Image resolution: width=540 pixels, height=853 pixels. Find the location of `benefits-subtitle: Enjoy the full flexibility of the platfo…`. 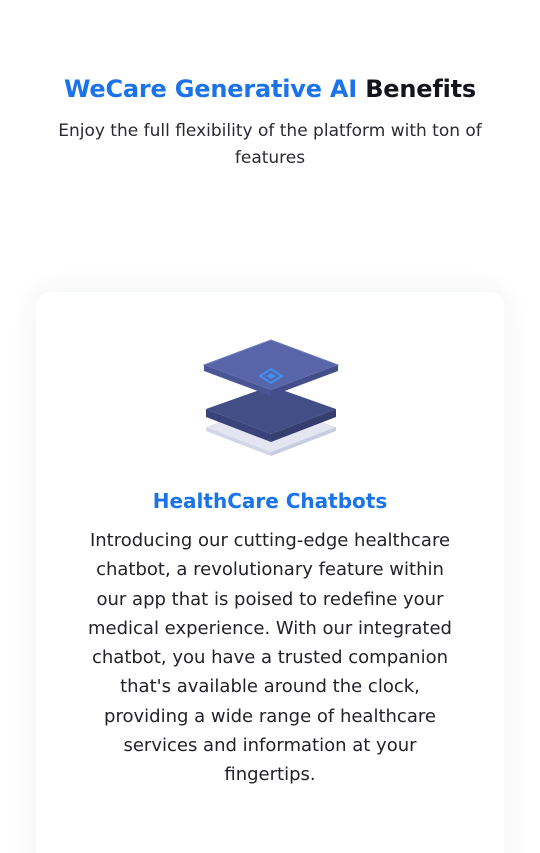

benefits-subtitle: Enjoy the full flexibility of the platfo… is located at coordinates (270, 144).